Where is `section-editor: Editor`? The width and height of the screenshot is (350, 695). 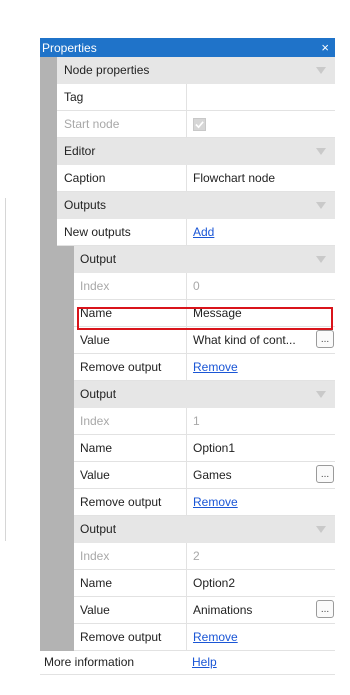 section-editor: Editor is located at coordinates (196, 151).